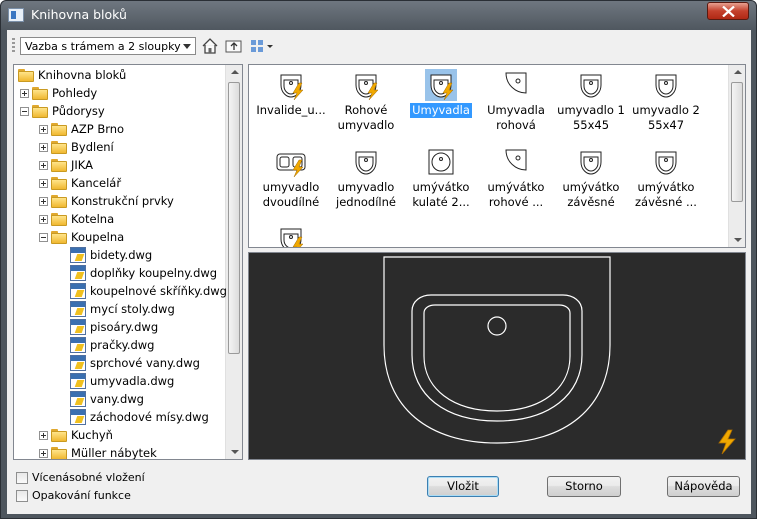  I want to click on close-button, so click(728, 11).